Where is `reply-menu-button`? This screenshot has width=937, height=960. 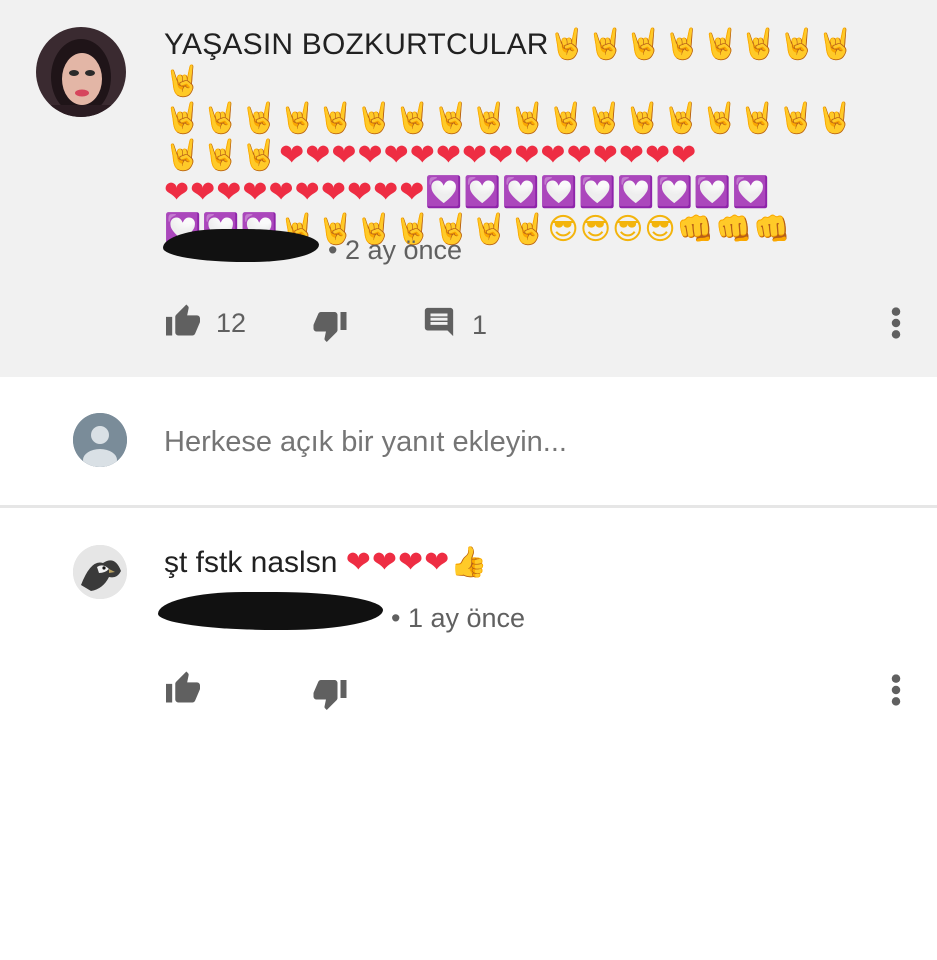 reply-menu-button is located at coordinates (896, 693).